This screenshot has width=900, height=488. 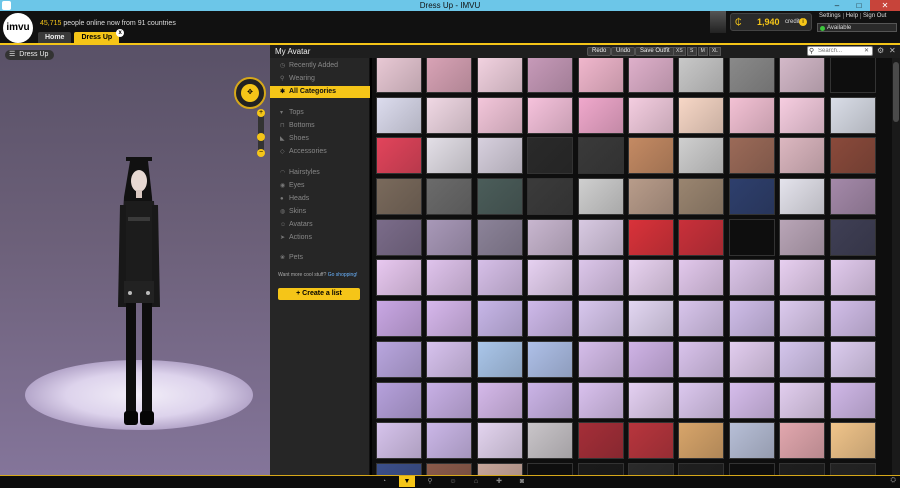 What do you see at coordinates (476, 481) in the screenshot?
I see `home-icon: ⌂` at bounding box center [476, 481].